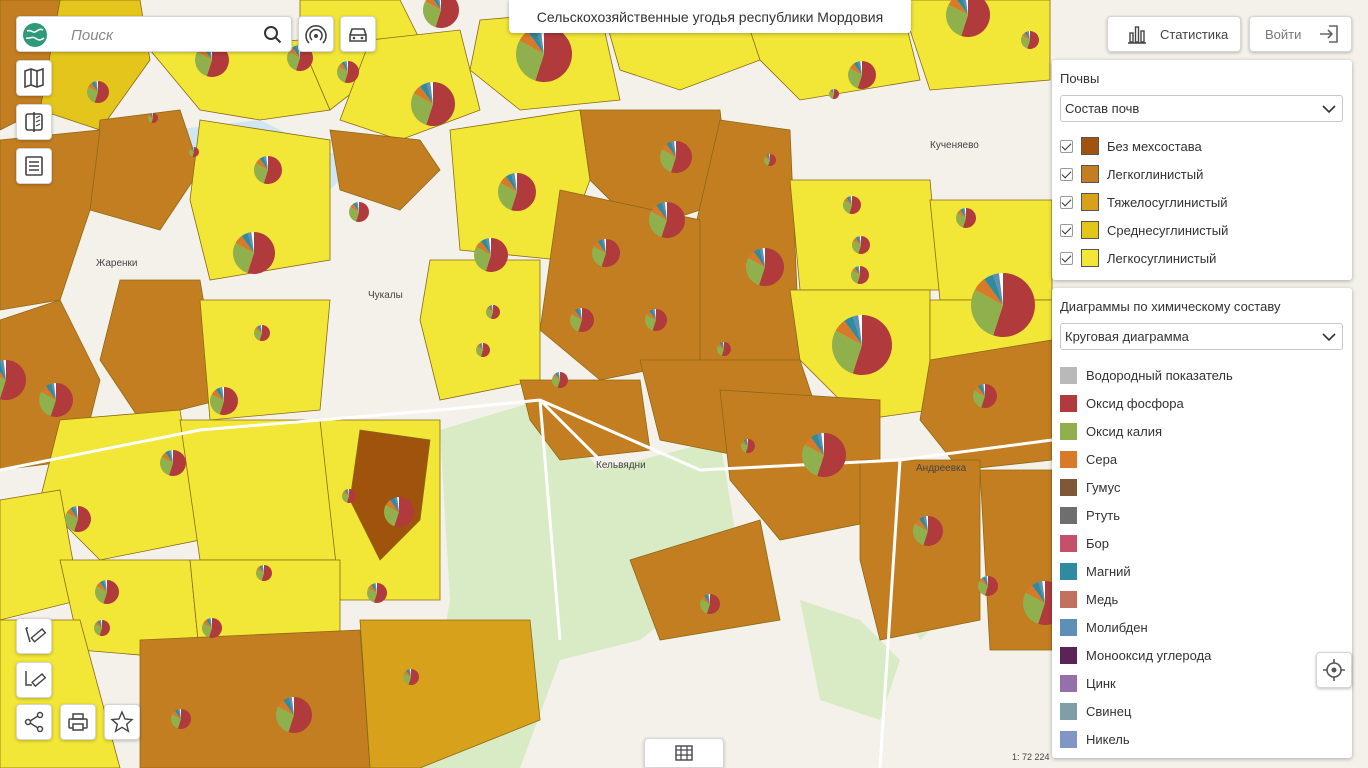 The image size is (1368, 768). What do you see at coordinates (1122, 403) in the screenshot?
I see `chemistry-item: Оксид фосфора` at bounding box center [1122, 403].